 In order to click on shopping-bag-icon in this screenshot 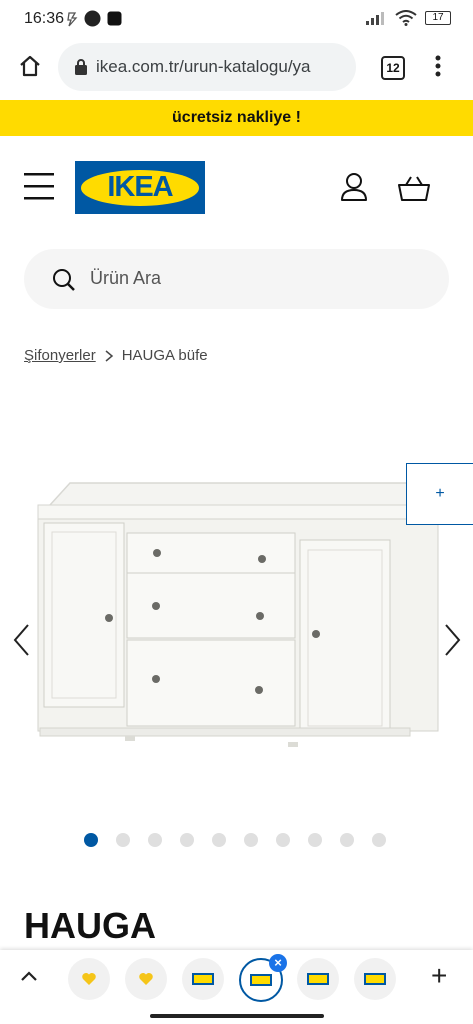, I will do `click(414, 189)`.